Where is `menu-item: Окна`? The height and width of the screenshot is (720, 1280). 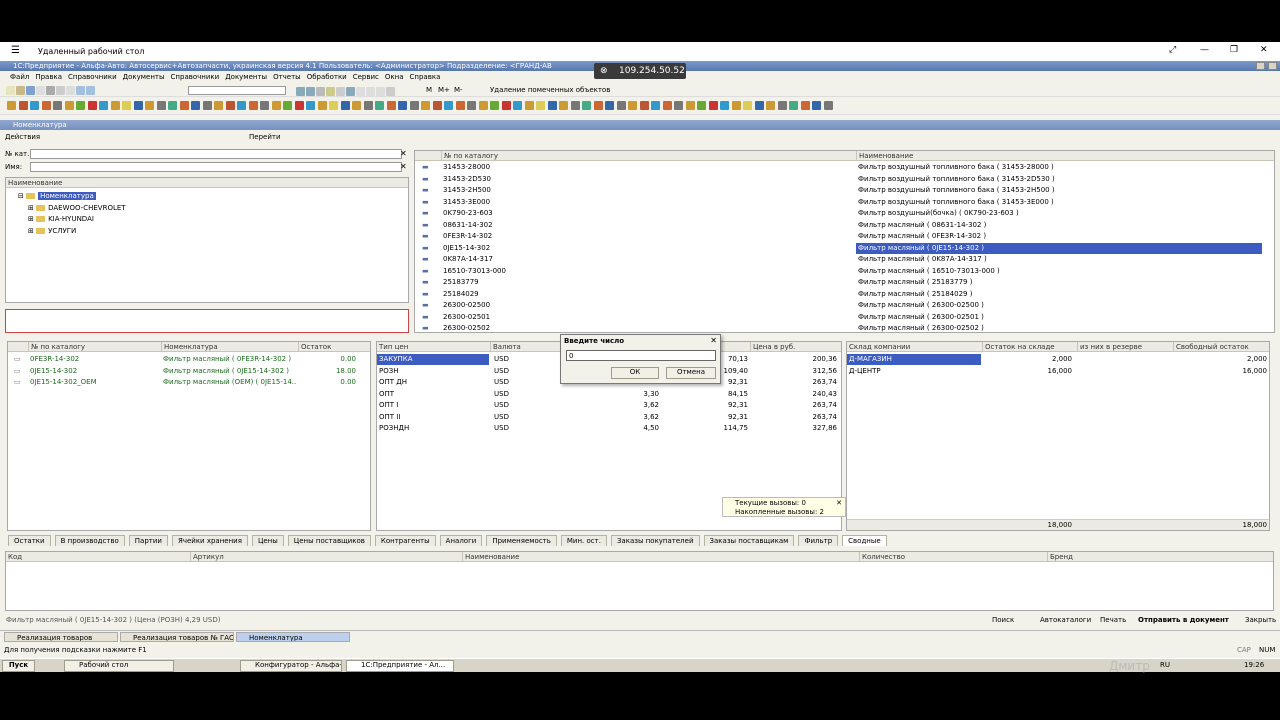
menu-item: Окна is located at coordinates (394, 77).